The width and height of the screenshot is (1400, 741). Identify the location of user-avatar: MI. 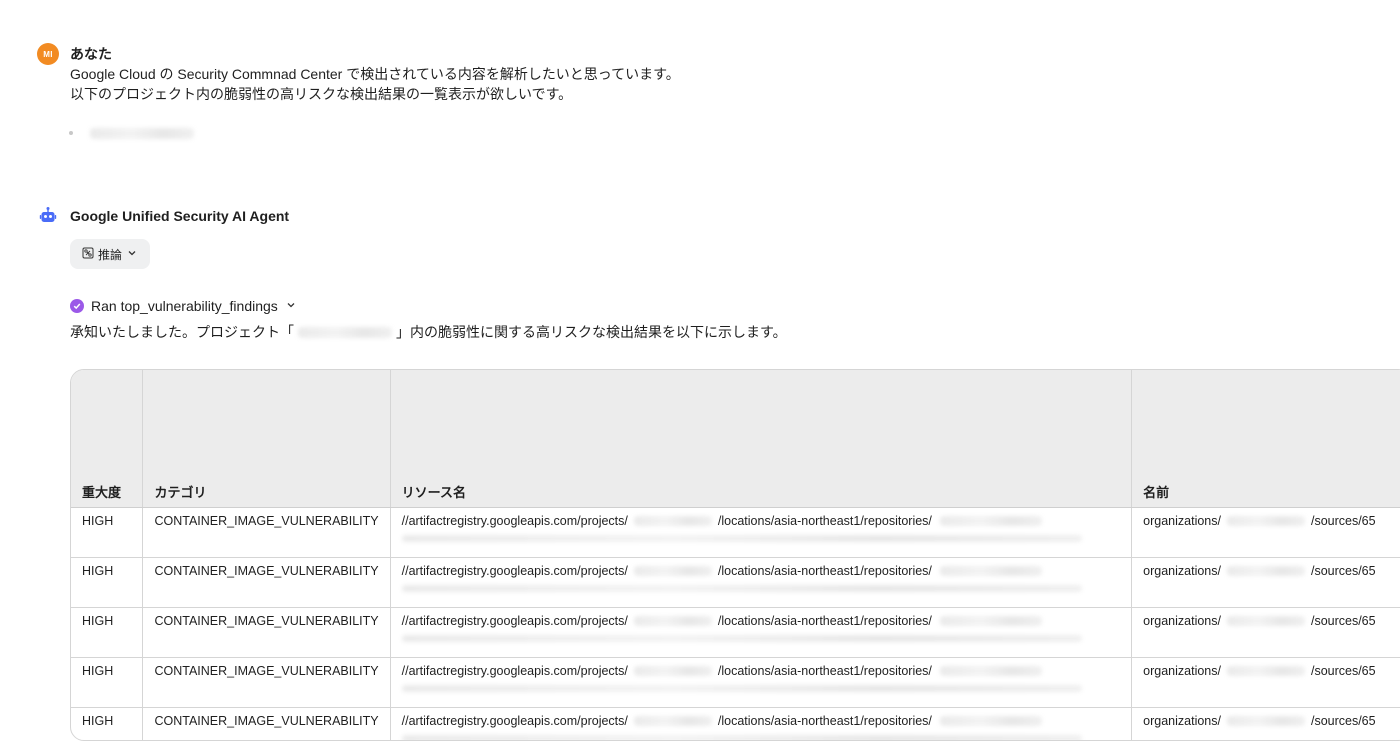
(48, 54).